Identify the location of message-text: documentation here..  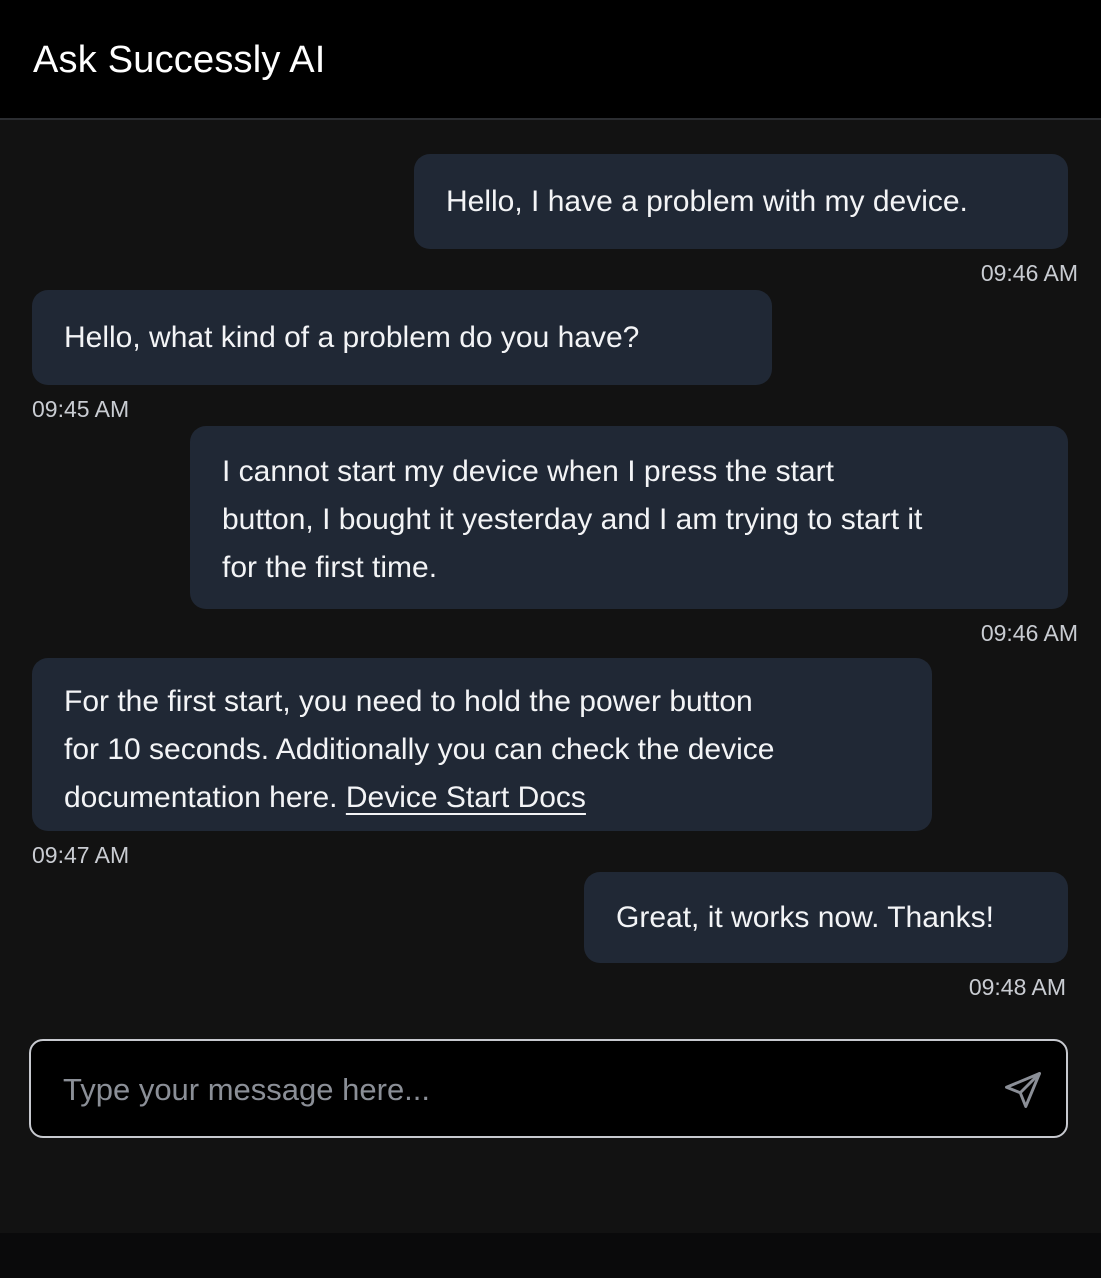
(205, 797).